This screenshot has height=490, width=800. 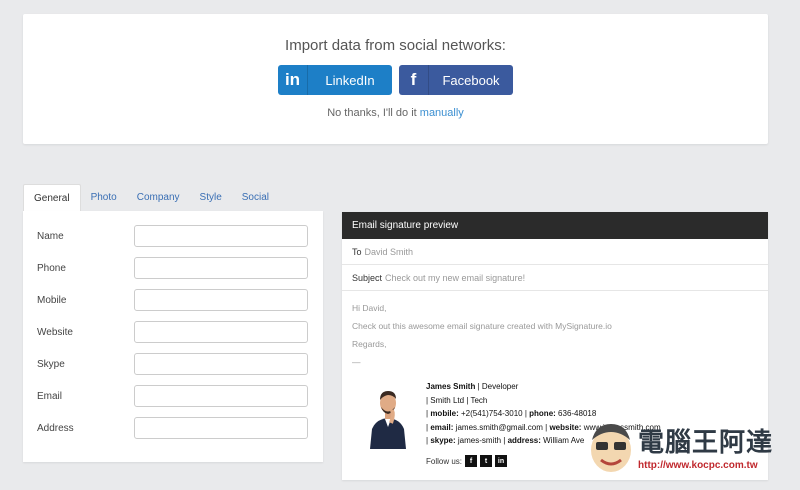 I want to click on to-row: To David Smith, so click(x=555, y=252).